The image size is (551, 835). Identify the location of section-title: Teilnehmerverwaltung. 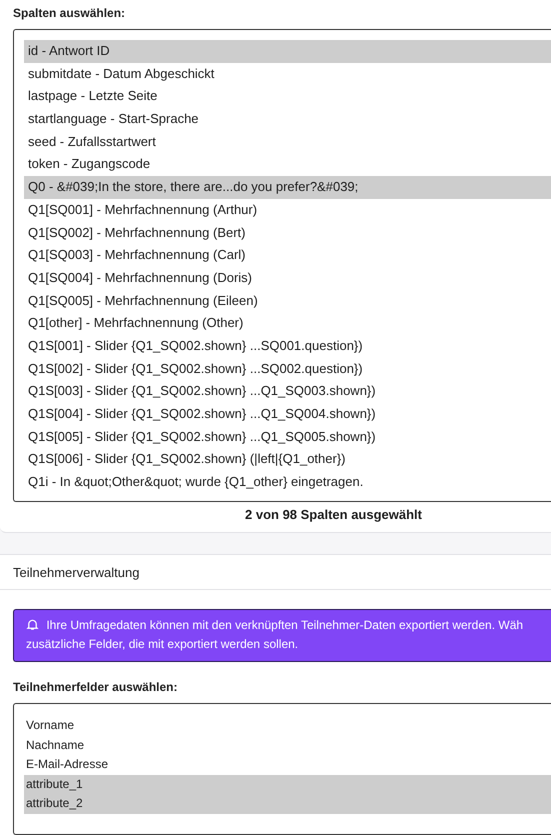
(275, 572).